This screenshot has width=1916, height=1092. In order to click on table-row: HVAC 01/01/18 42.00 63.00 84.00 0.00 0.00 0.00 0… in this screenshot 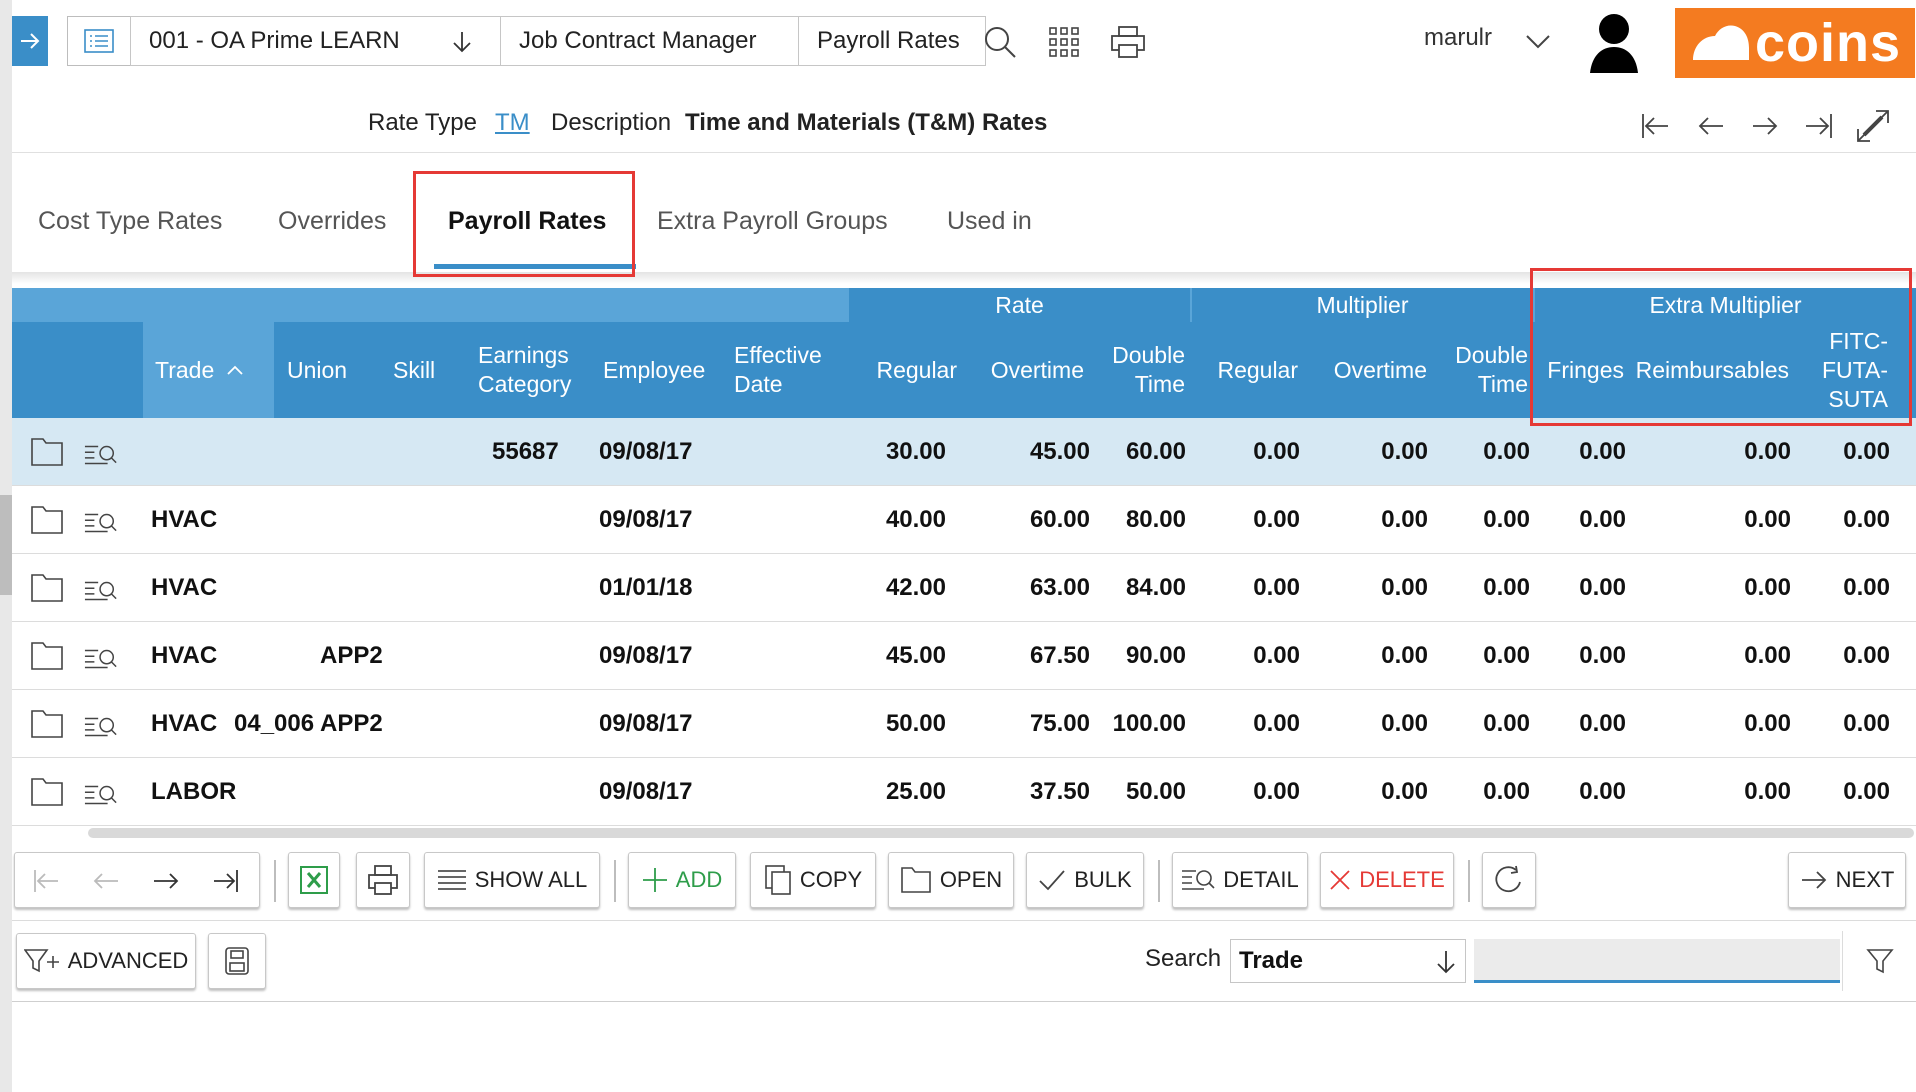, I will do `click(964, 588)`.